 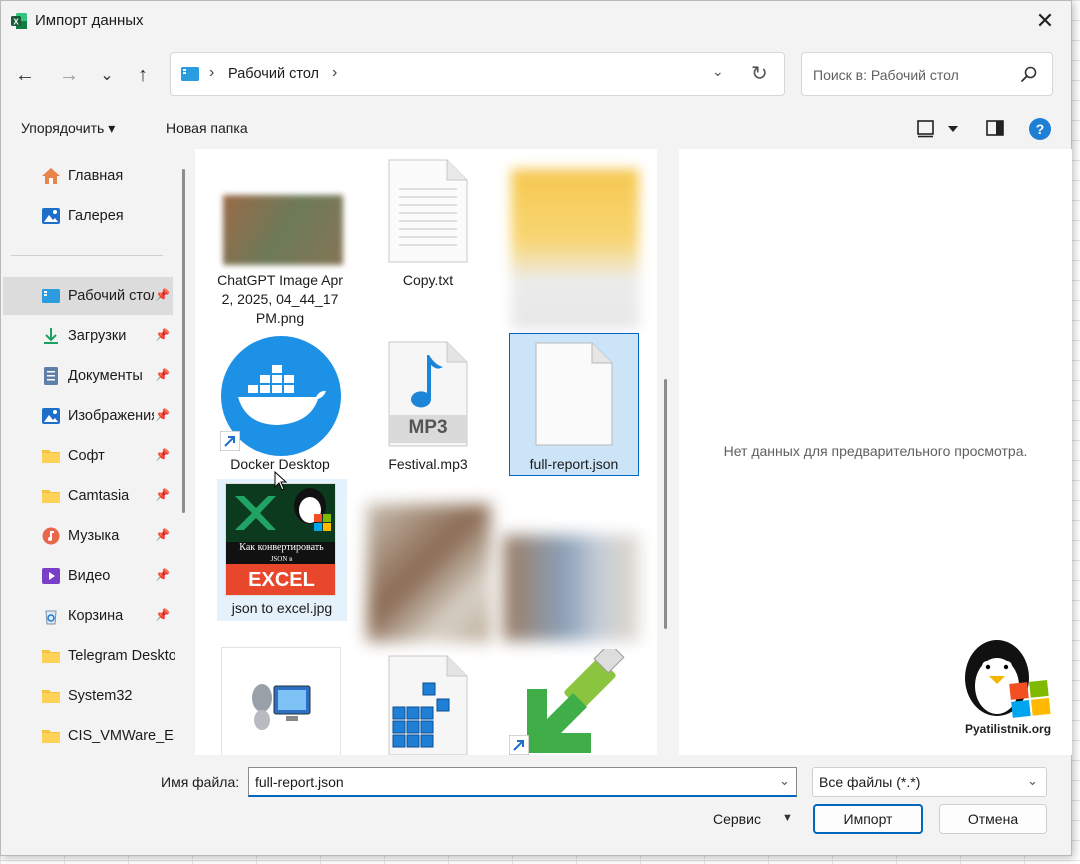 I want to click on close-button: ✕, so click(x=1045, y=21).